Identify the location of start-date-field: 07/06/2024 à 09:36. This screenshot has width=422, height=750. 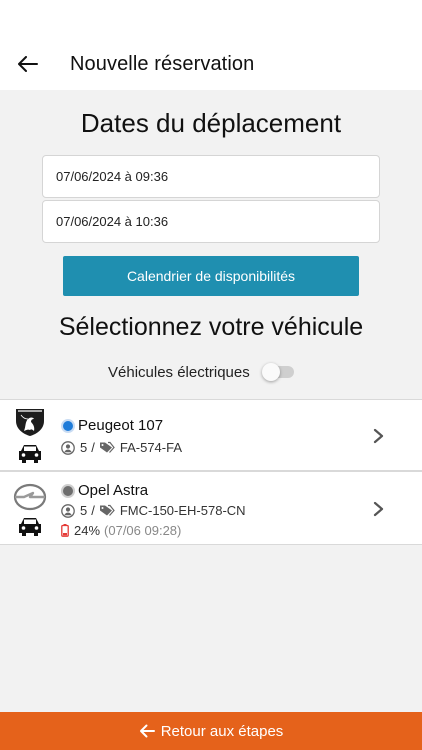
(211, 176).